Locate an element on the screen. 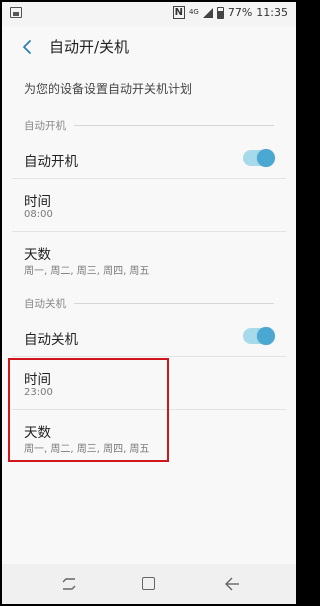 Image resolution: width=320 pixels, height=606 pixels. status-bar: N 4G 77% 11:35 is located at coordinates (149, 14).